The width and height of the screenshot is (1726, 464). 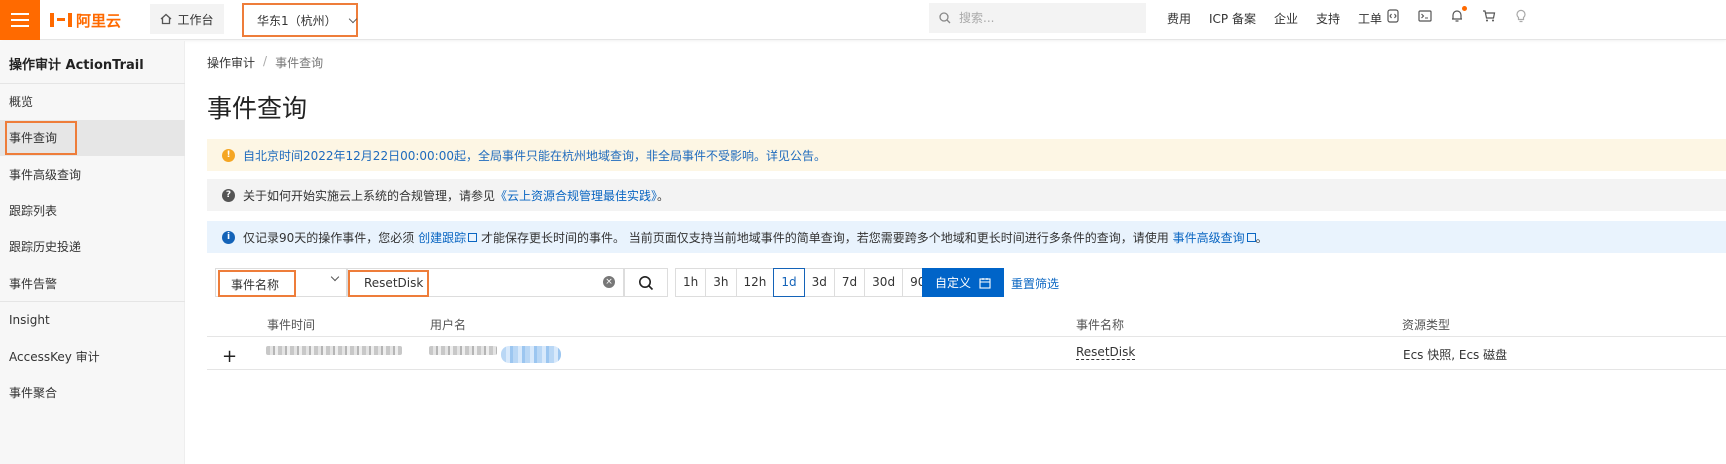 I want to click on field-select: 事件名称, so click(x=281, y=282).